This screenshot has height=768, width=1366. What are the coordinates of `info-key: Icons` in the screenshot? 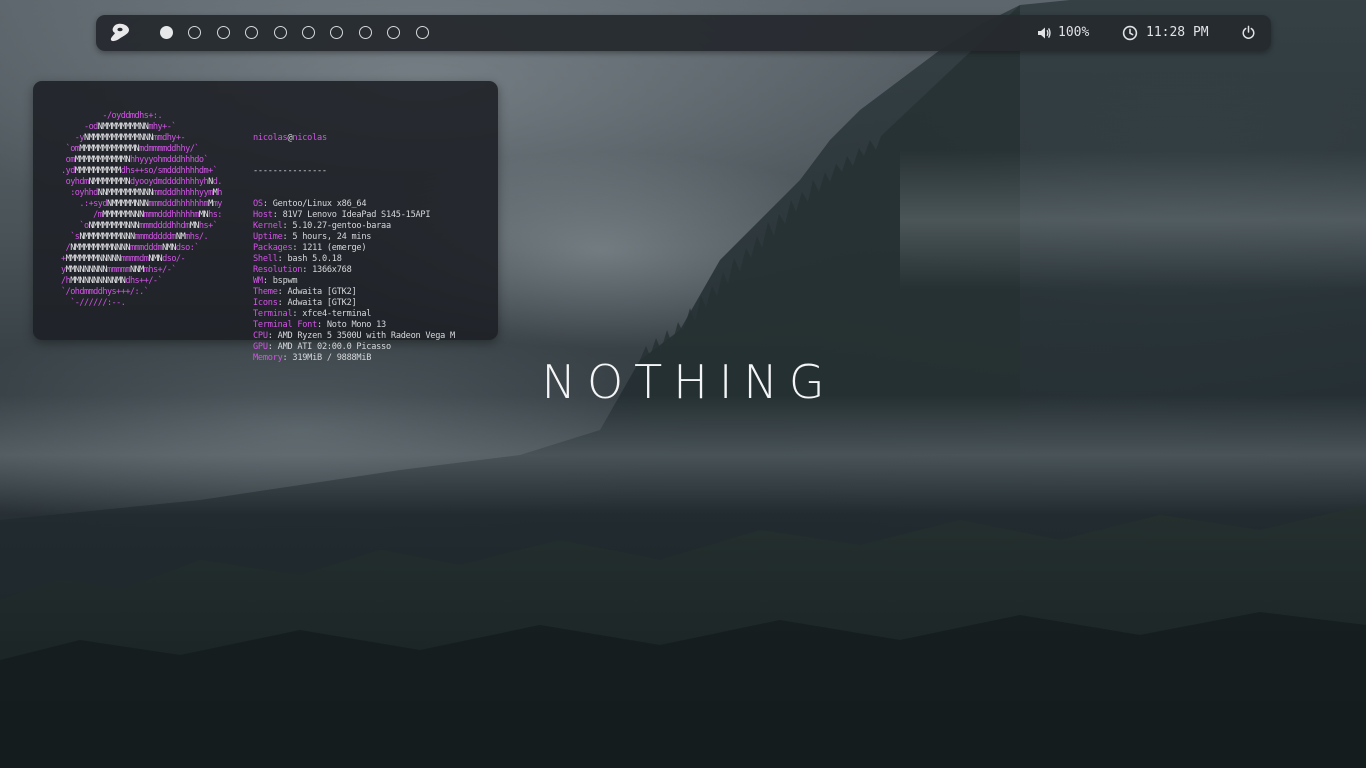 It's located at (265, 303).